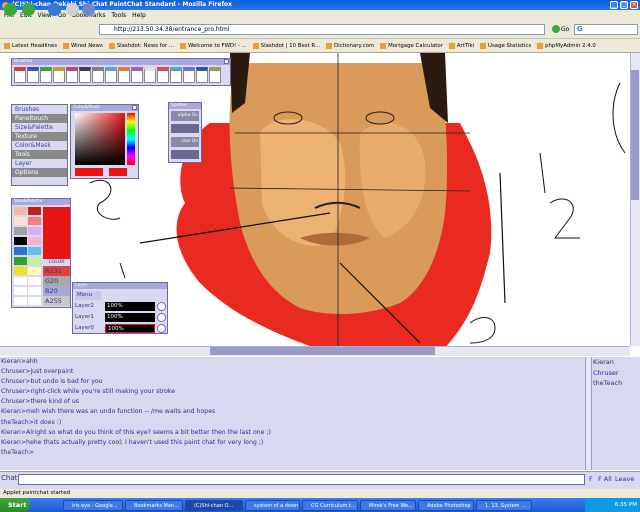 Image resolution: width=640 pixels, height=512 pixels. What do you see at coordinates (461, 45) in the screenshot?
I see `bookmark-item: ArtTiki` at bounding box center [461, 45].